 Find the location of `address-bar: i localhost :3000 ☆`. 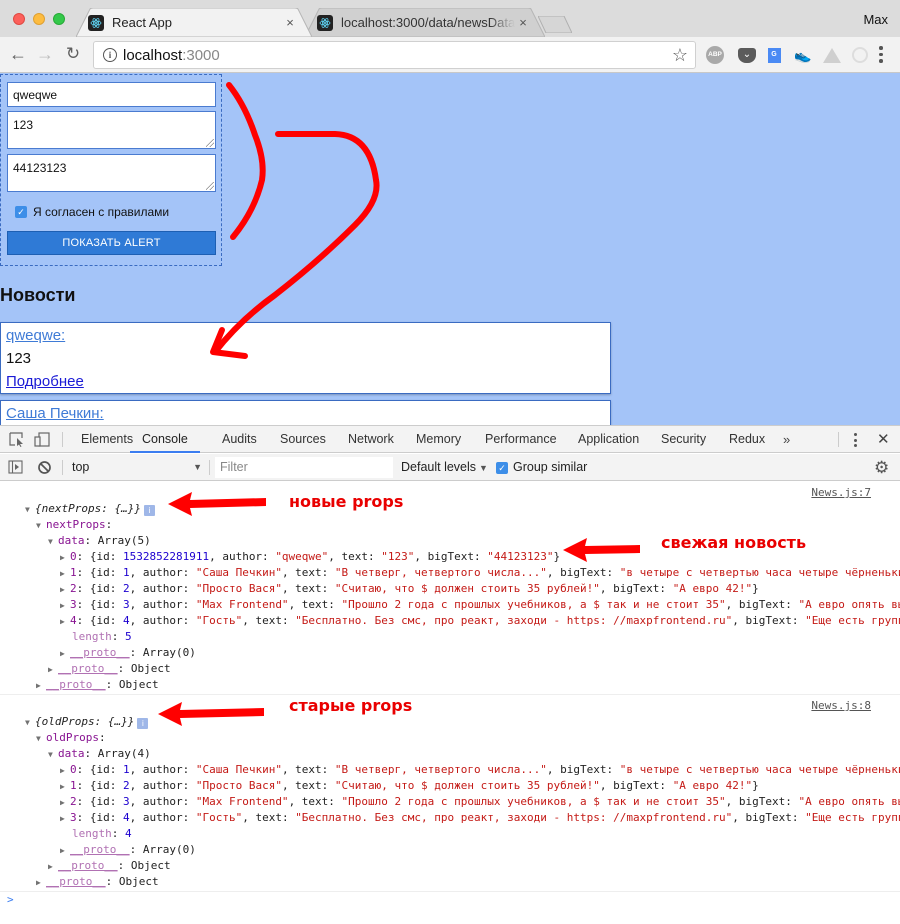

address-bar: i localhost :3000 ☆ is located at coordinates (394, 55).